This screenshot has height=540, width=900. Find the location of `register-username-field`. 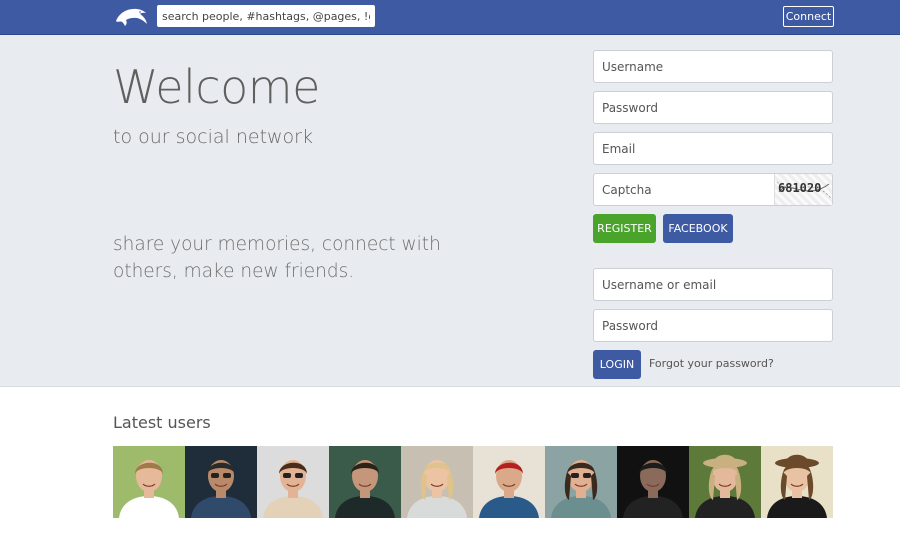

register-username-field is located at coordinates (713, 66).